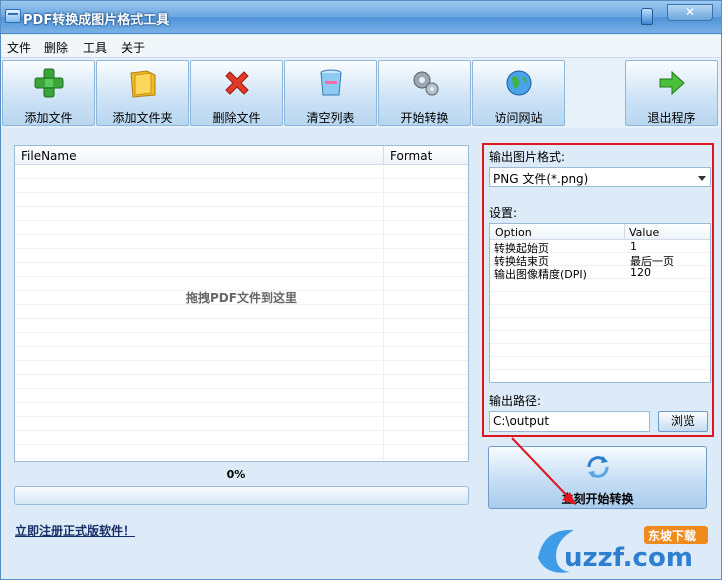 The image size is (722, 580). I want to click on clear-list-button: 清空列表, so click(330, 93).